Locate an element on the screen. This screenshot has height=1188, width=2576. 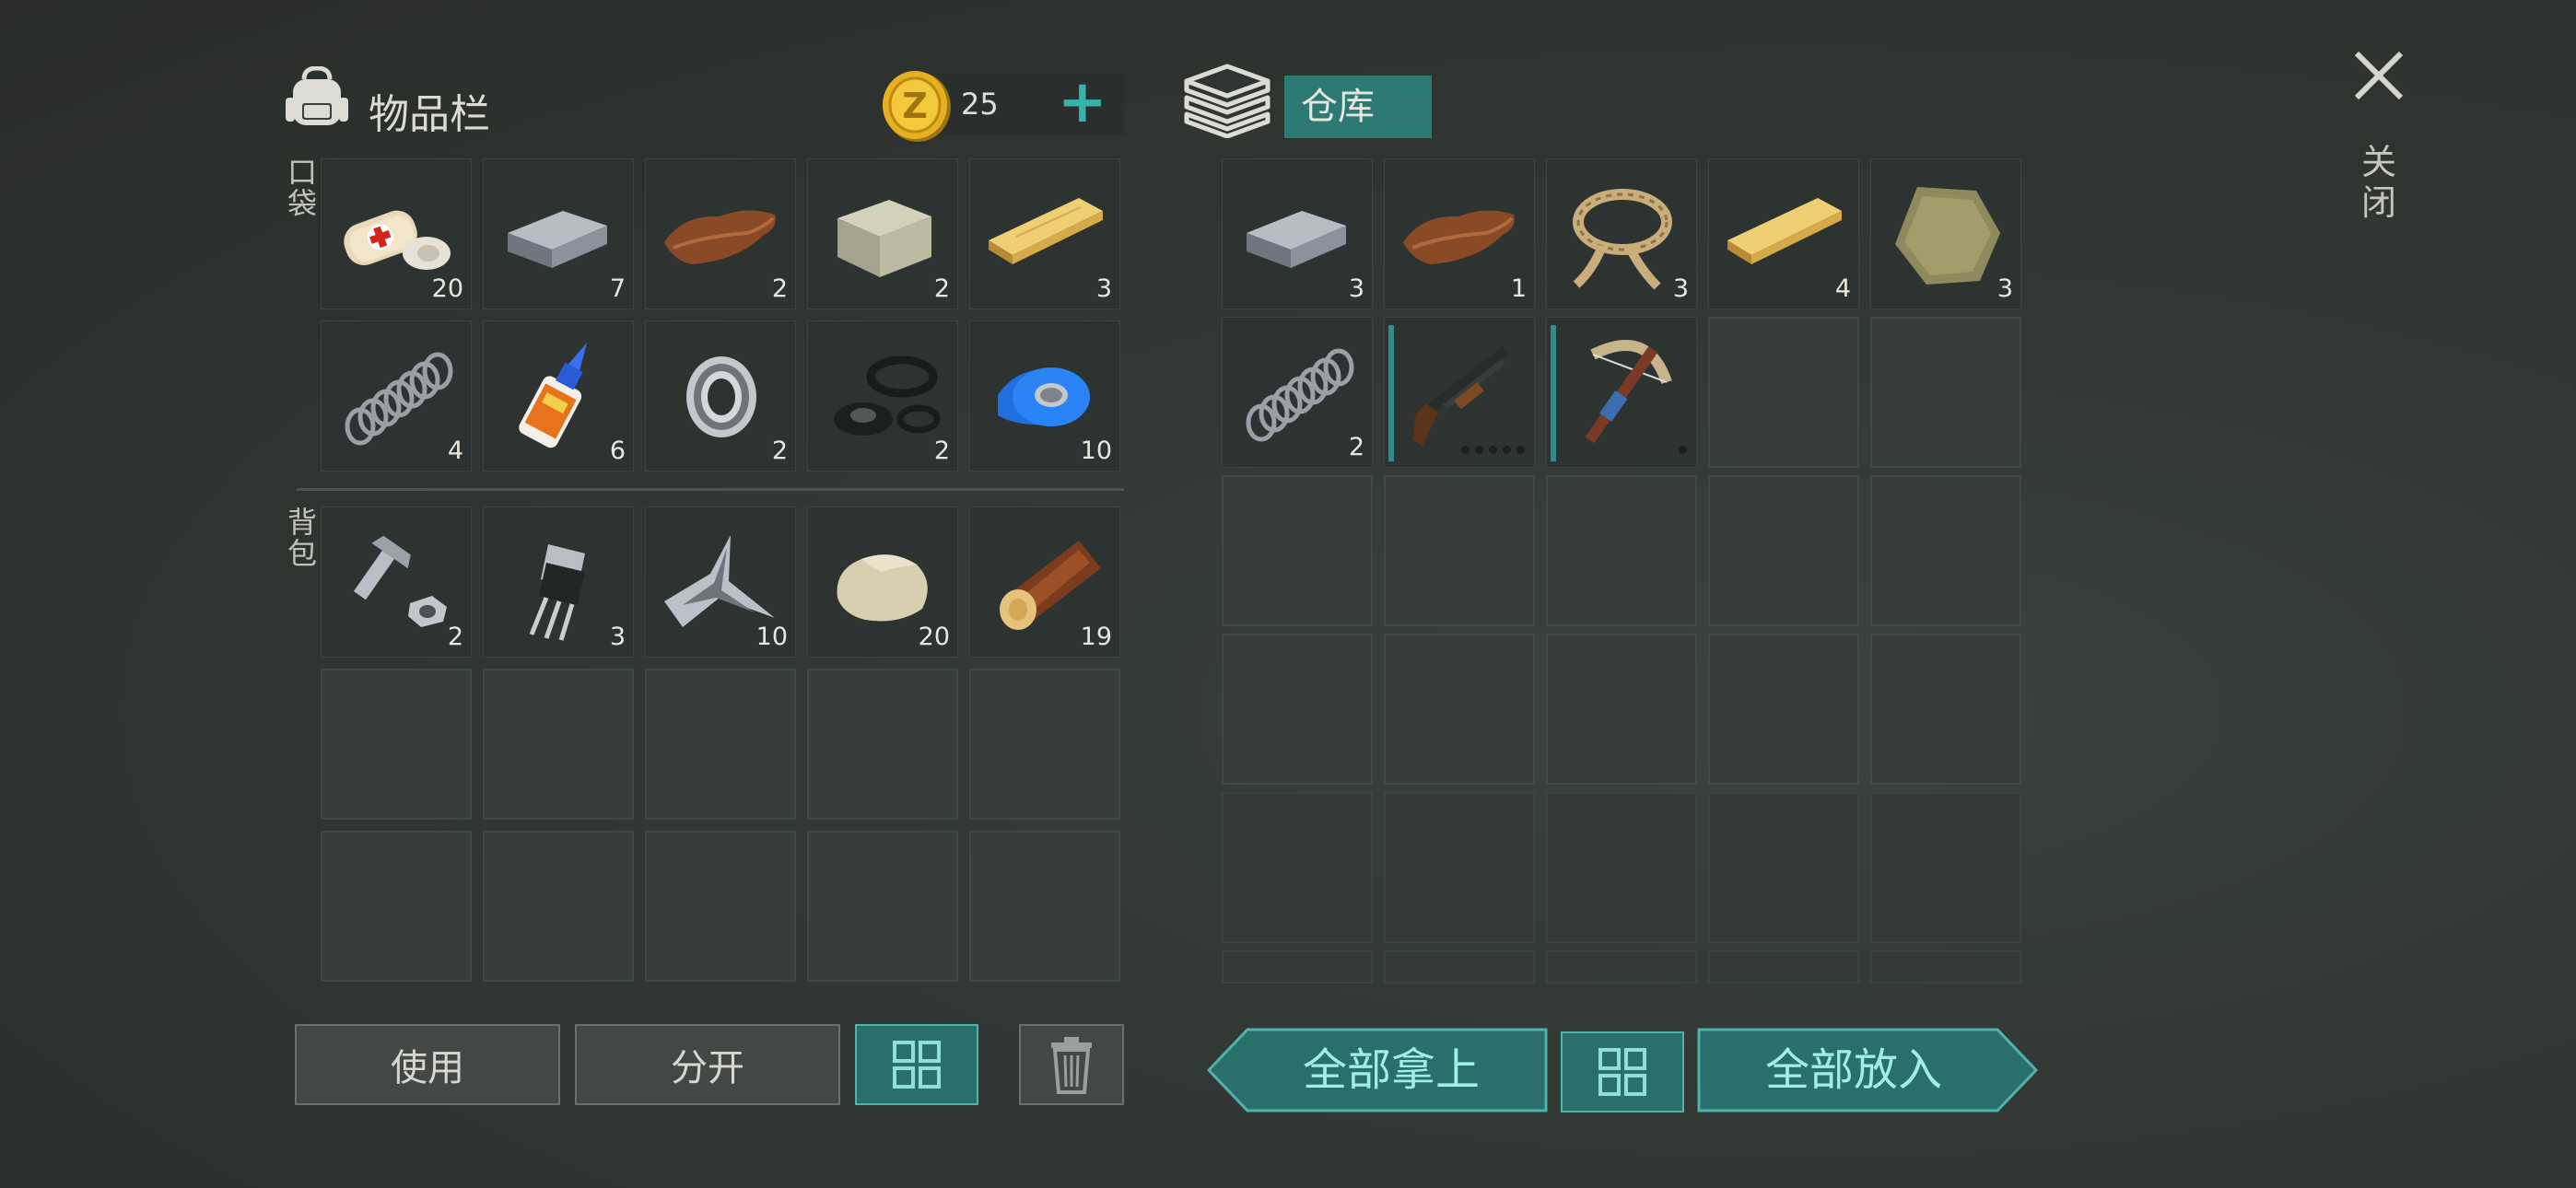
leather-icon is located at coordinates (1459, 237).